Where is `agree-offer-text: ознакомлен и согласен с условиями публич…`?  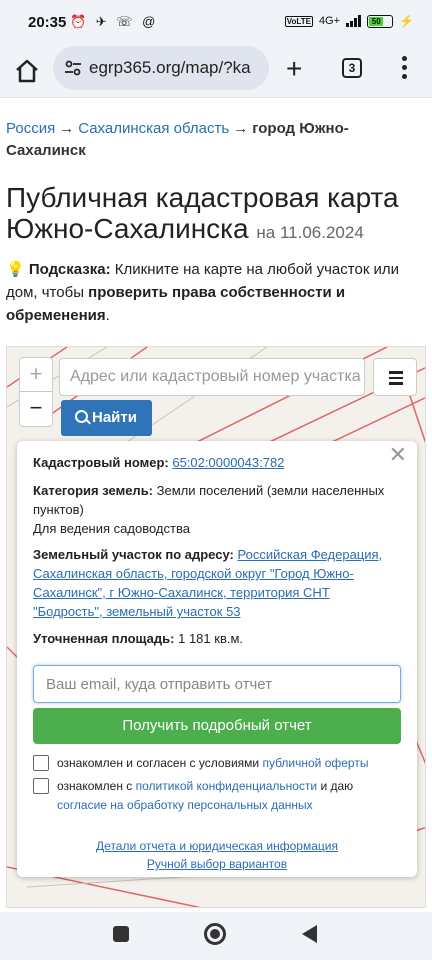
agree-offer-text: ознакомлен и согласен с условиями публич… is located at coordinates (225, 763).